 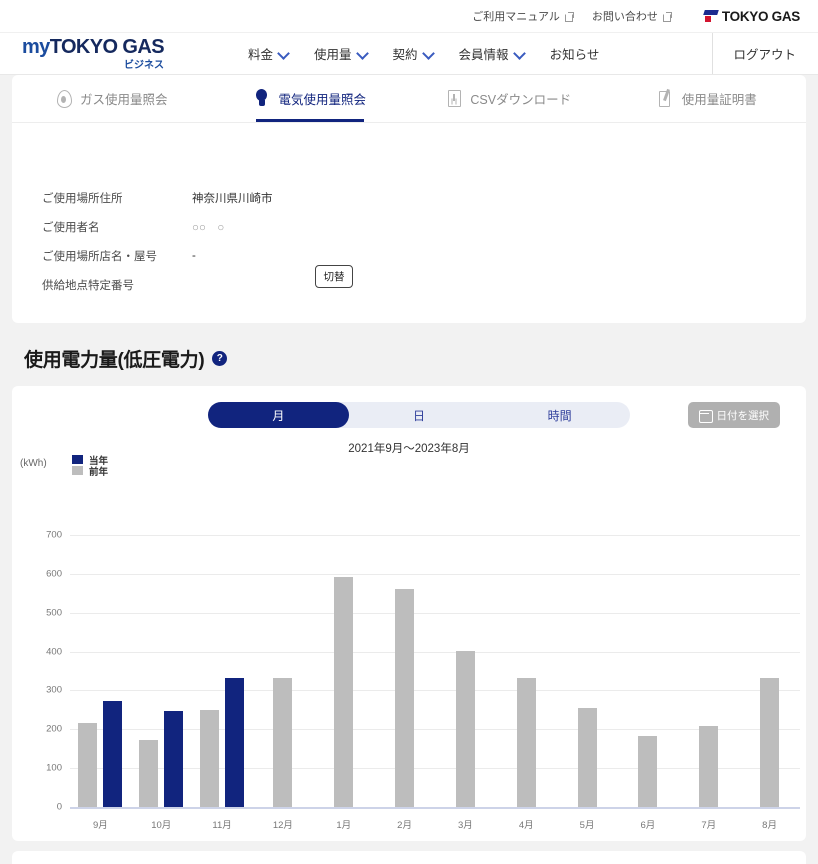 What do you see at coordinates (268, 53) in the screenshot?
I see `nav-item-ryokin: 料金` at bounding box center [268, 53].